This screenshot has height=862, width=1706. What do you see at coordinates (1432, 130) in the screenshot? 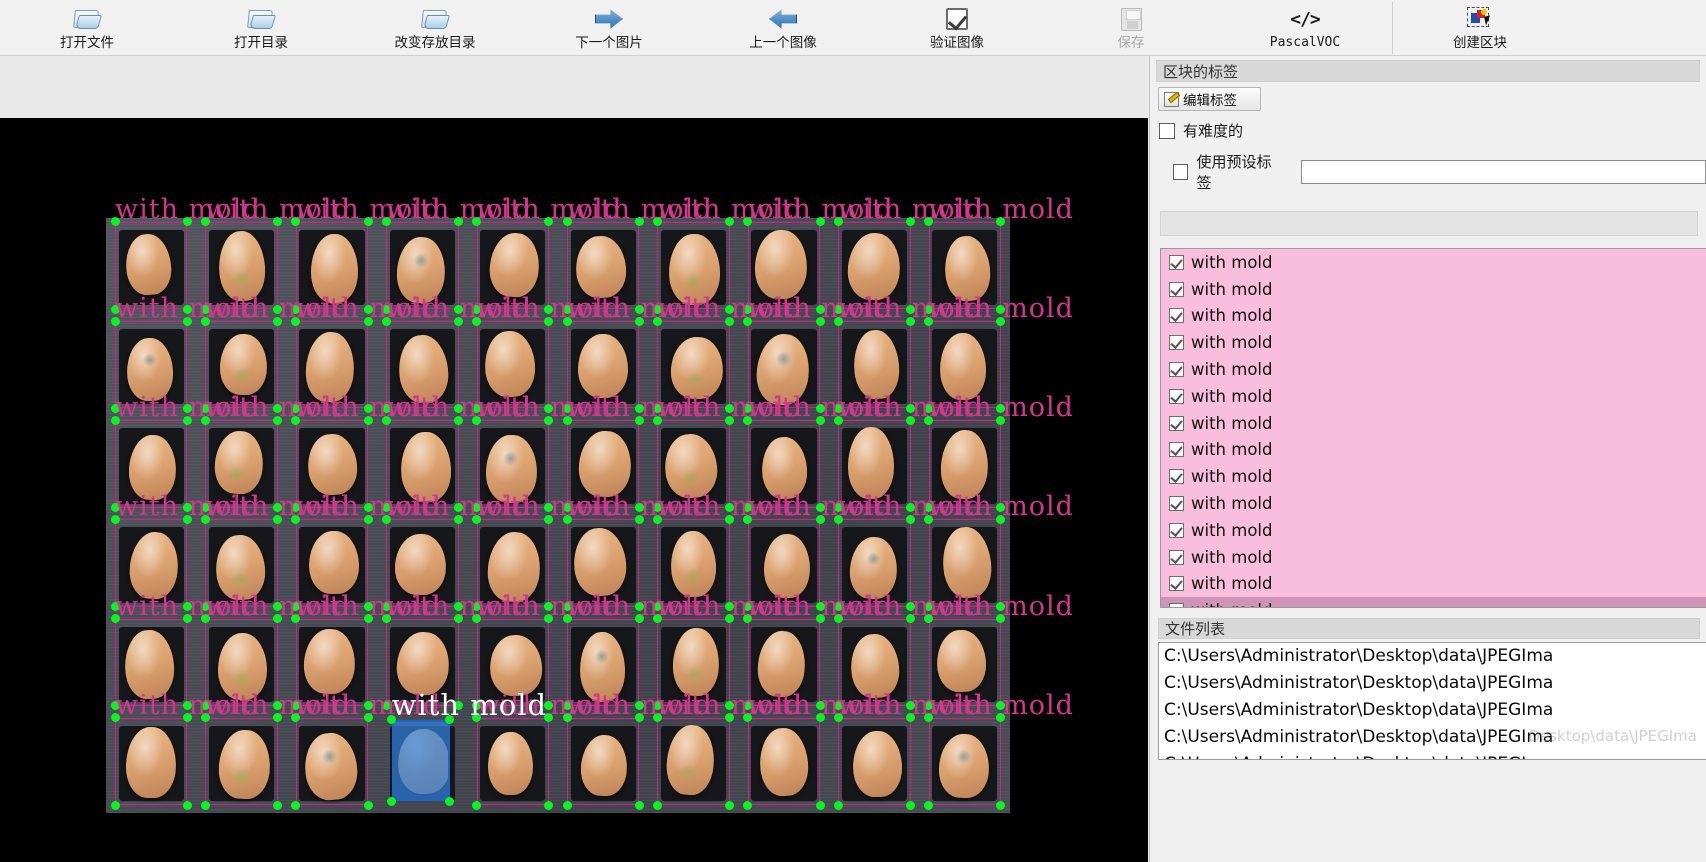
I see `difficult-checkbox-row: 有难度的` at bounding box center [1432, 130].